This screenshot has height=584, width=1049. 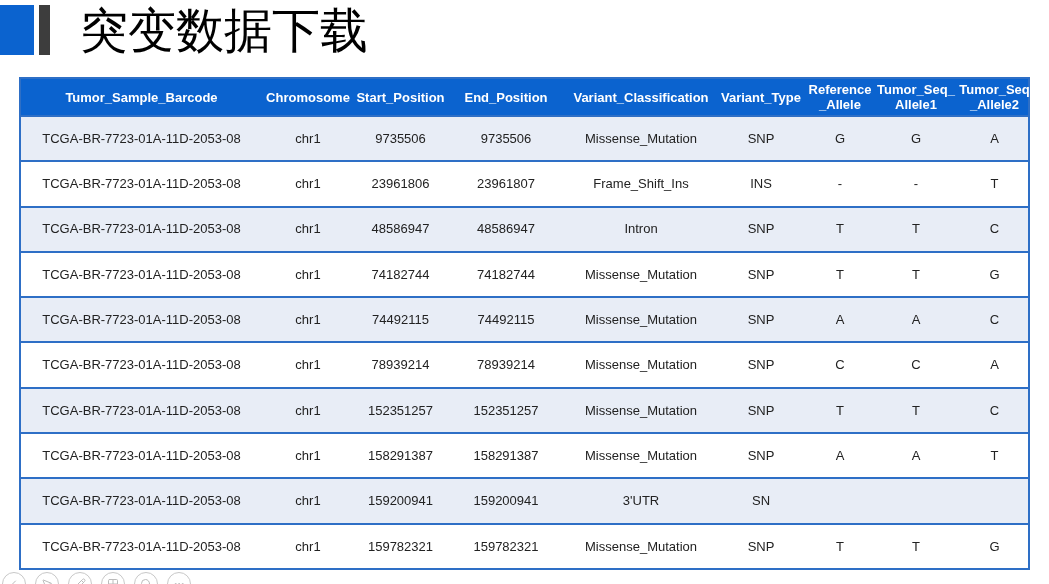 I want to click on column-header: Tumor_Seq_Allele2, so click(x=994, y=97).